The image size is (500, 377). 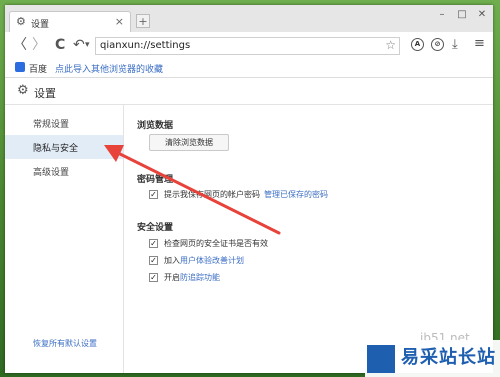 I want to click on a-icon: A, so click(x=417, y=44).